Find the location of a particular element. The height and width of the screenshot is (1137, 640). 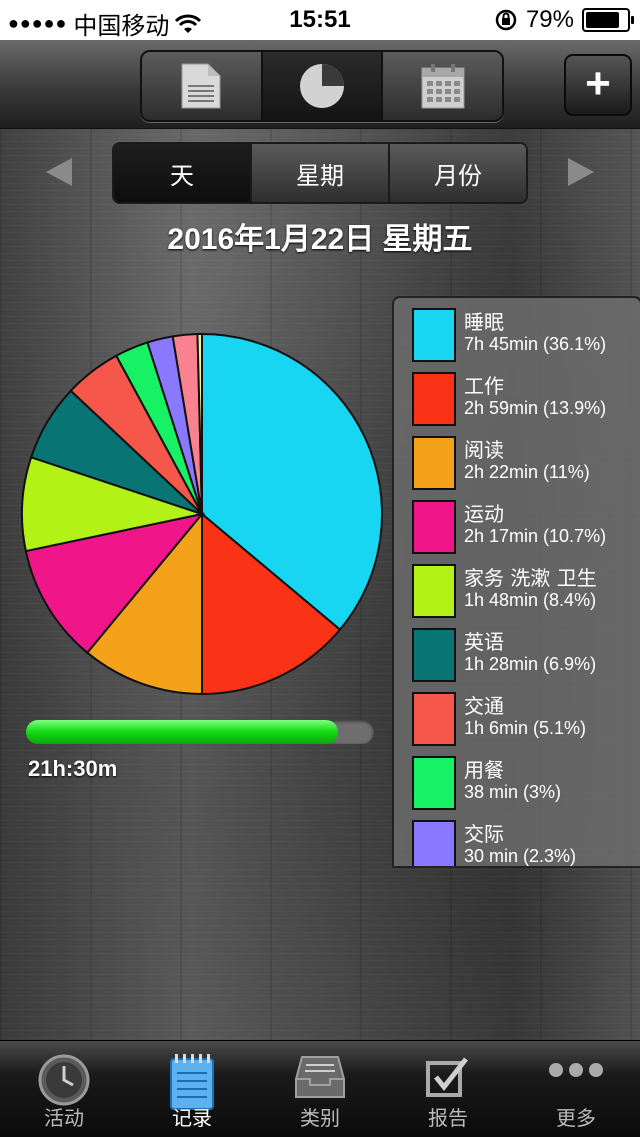

top-toolbar: + is located at coordinates (320, 84).